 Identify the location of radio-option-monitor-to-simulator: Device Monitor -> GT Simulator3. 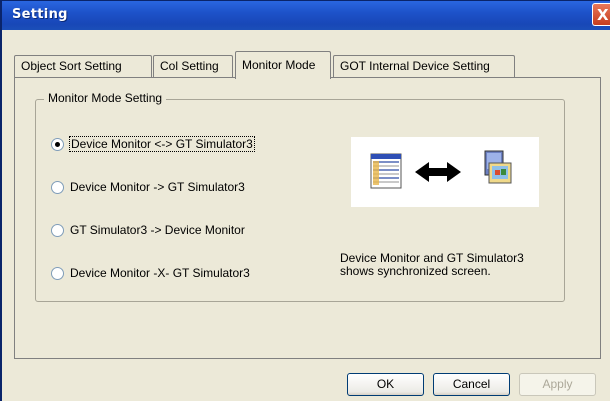
(148, 187).